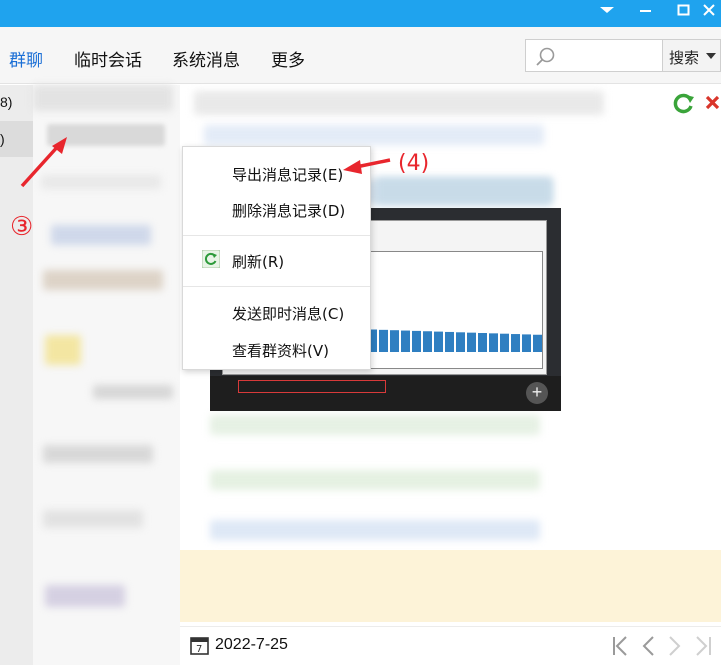 Image resolution: width=721 pixels, height=665 pixels. I want to click on last-page-icon, so click(704, 646).